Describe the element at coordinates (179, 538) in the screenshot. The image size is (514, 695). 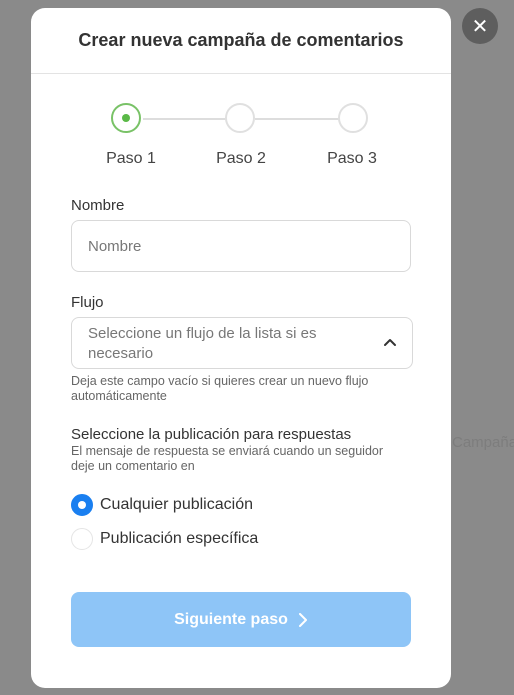
I see `radio-specific-publication-label: Publicación específica` at that location.